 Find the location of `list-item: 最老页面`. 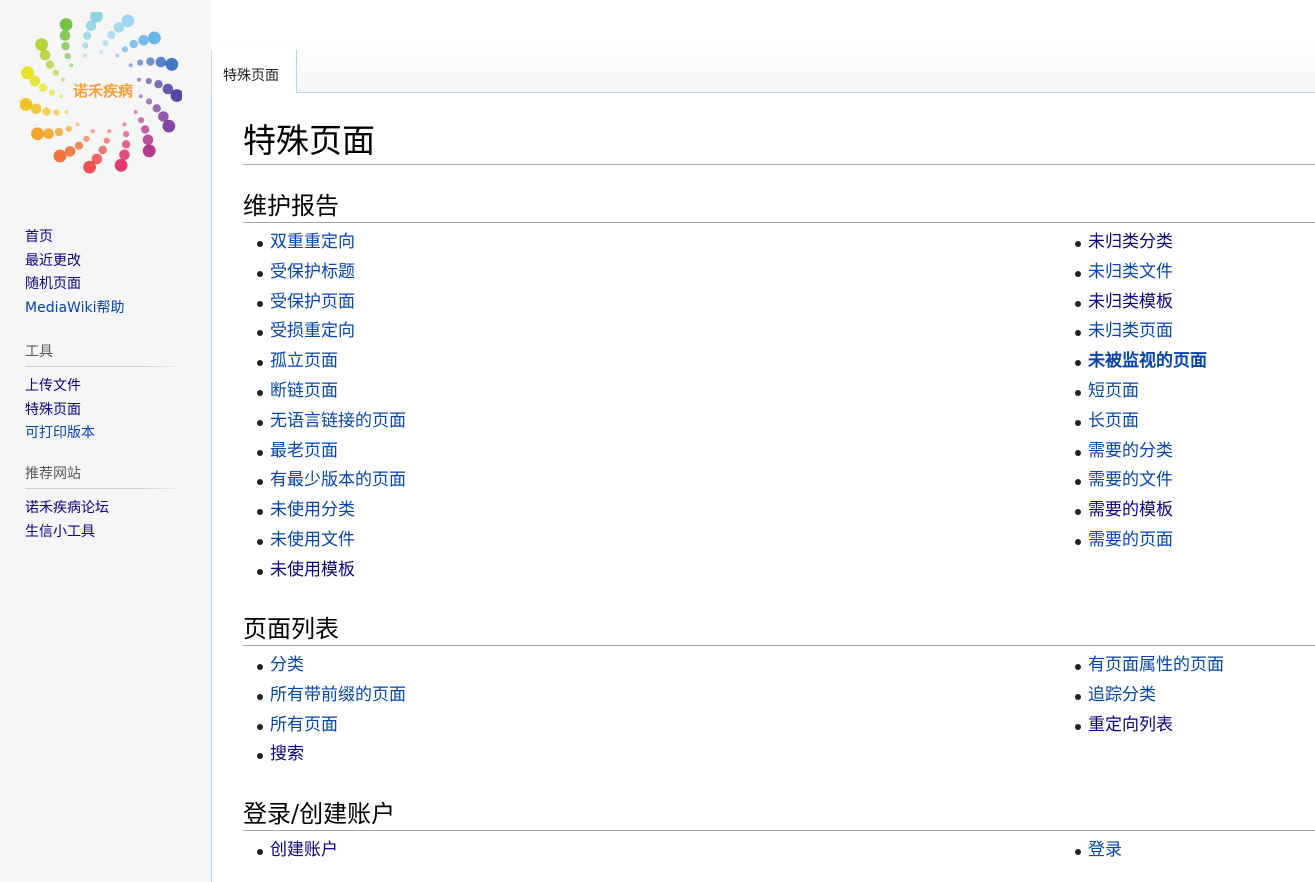

list-item: 最老页面 is located at coordinates (324, 452).